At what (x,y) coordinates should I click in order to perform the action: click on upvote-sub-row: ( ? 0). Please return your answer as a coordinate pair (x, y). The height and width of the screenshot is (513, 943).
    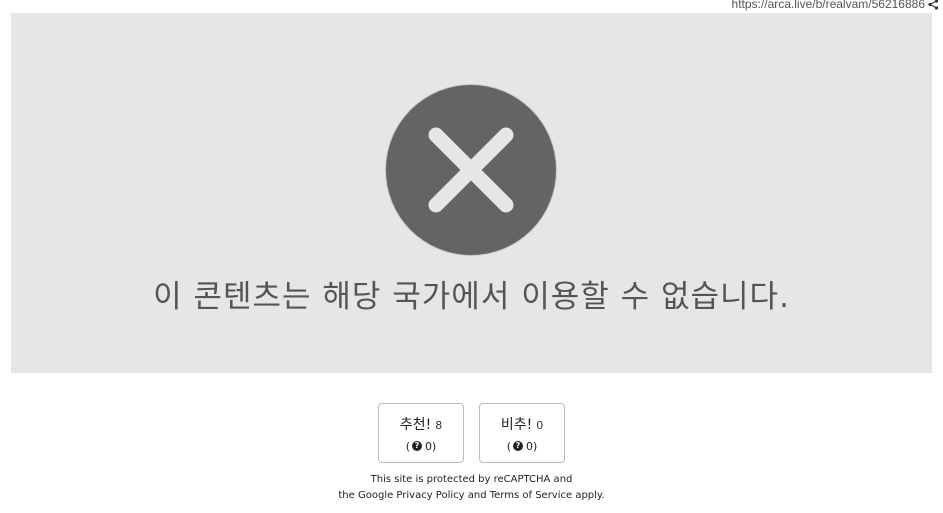
    Looking at the image, I should click on (421, 446).